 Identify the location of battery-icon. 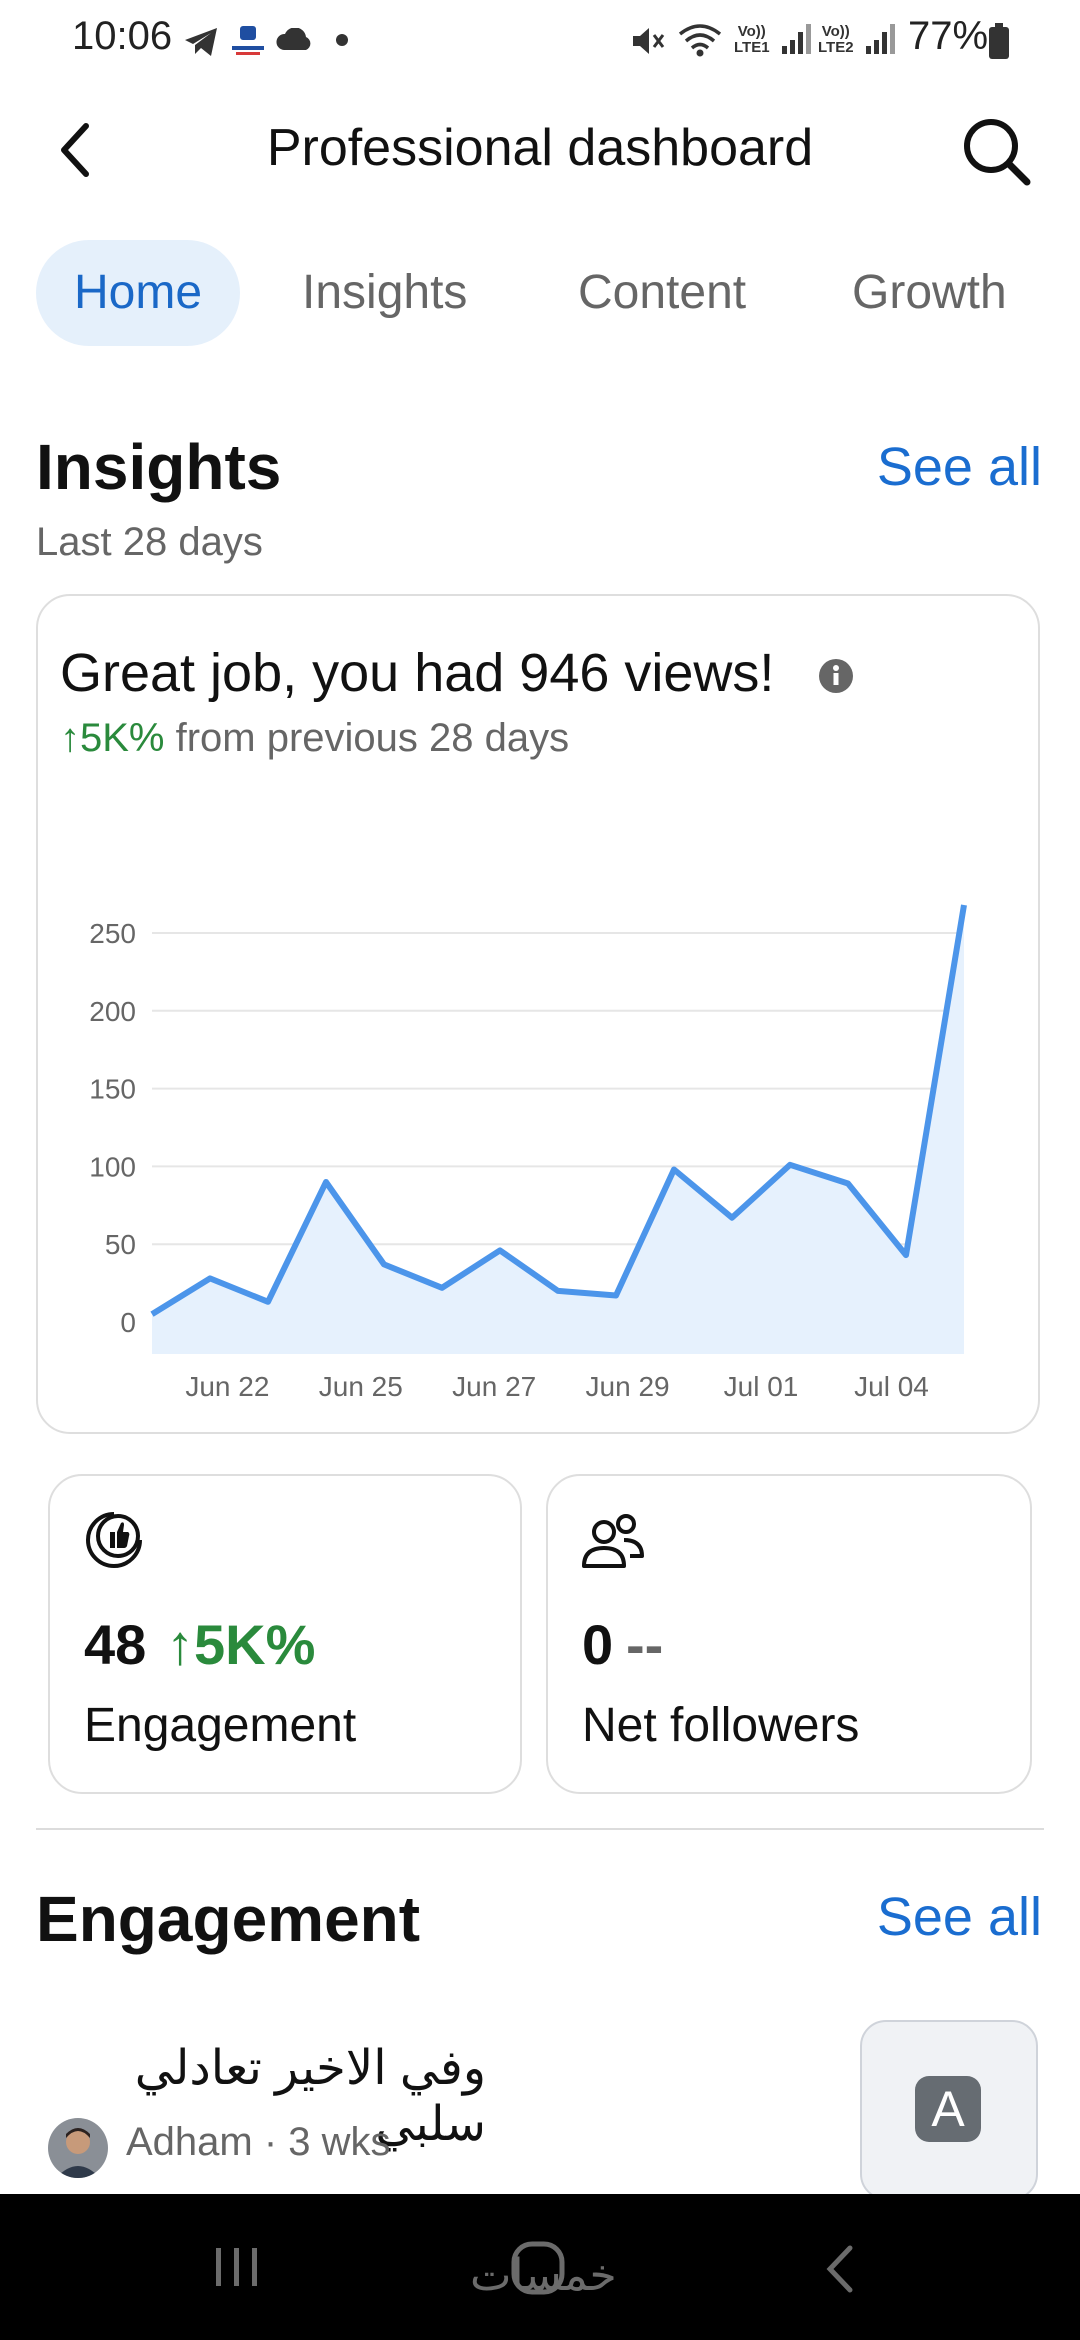
(999, 41).